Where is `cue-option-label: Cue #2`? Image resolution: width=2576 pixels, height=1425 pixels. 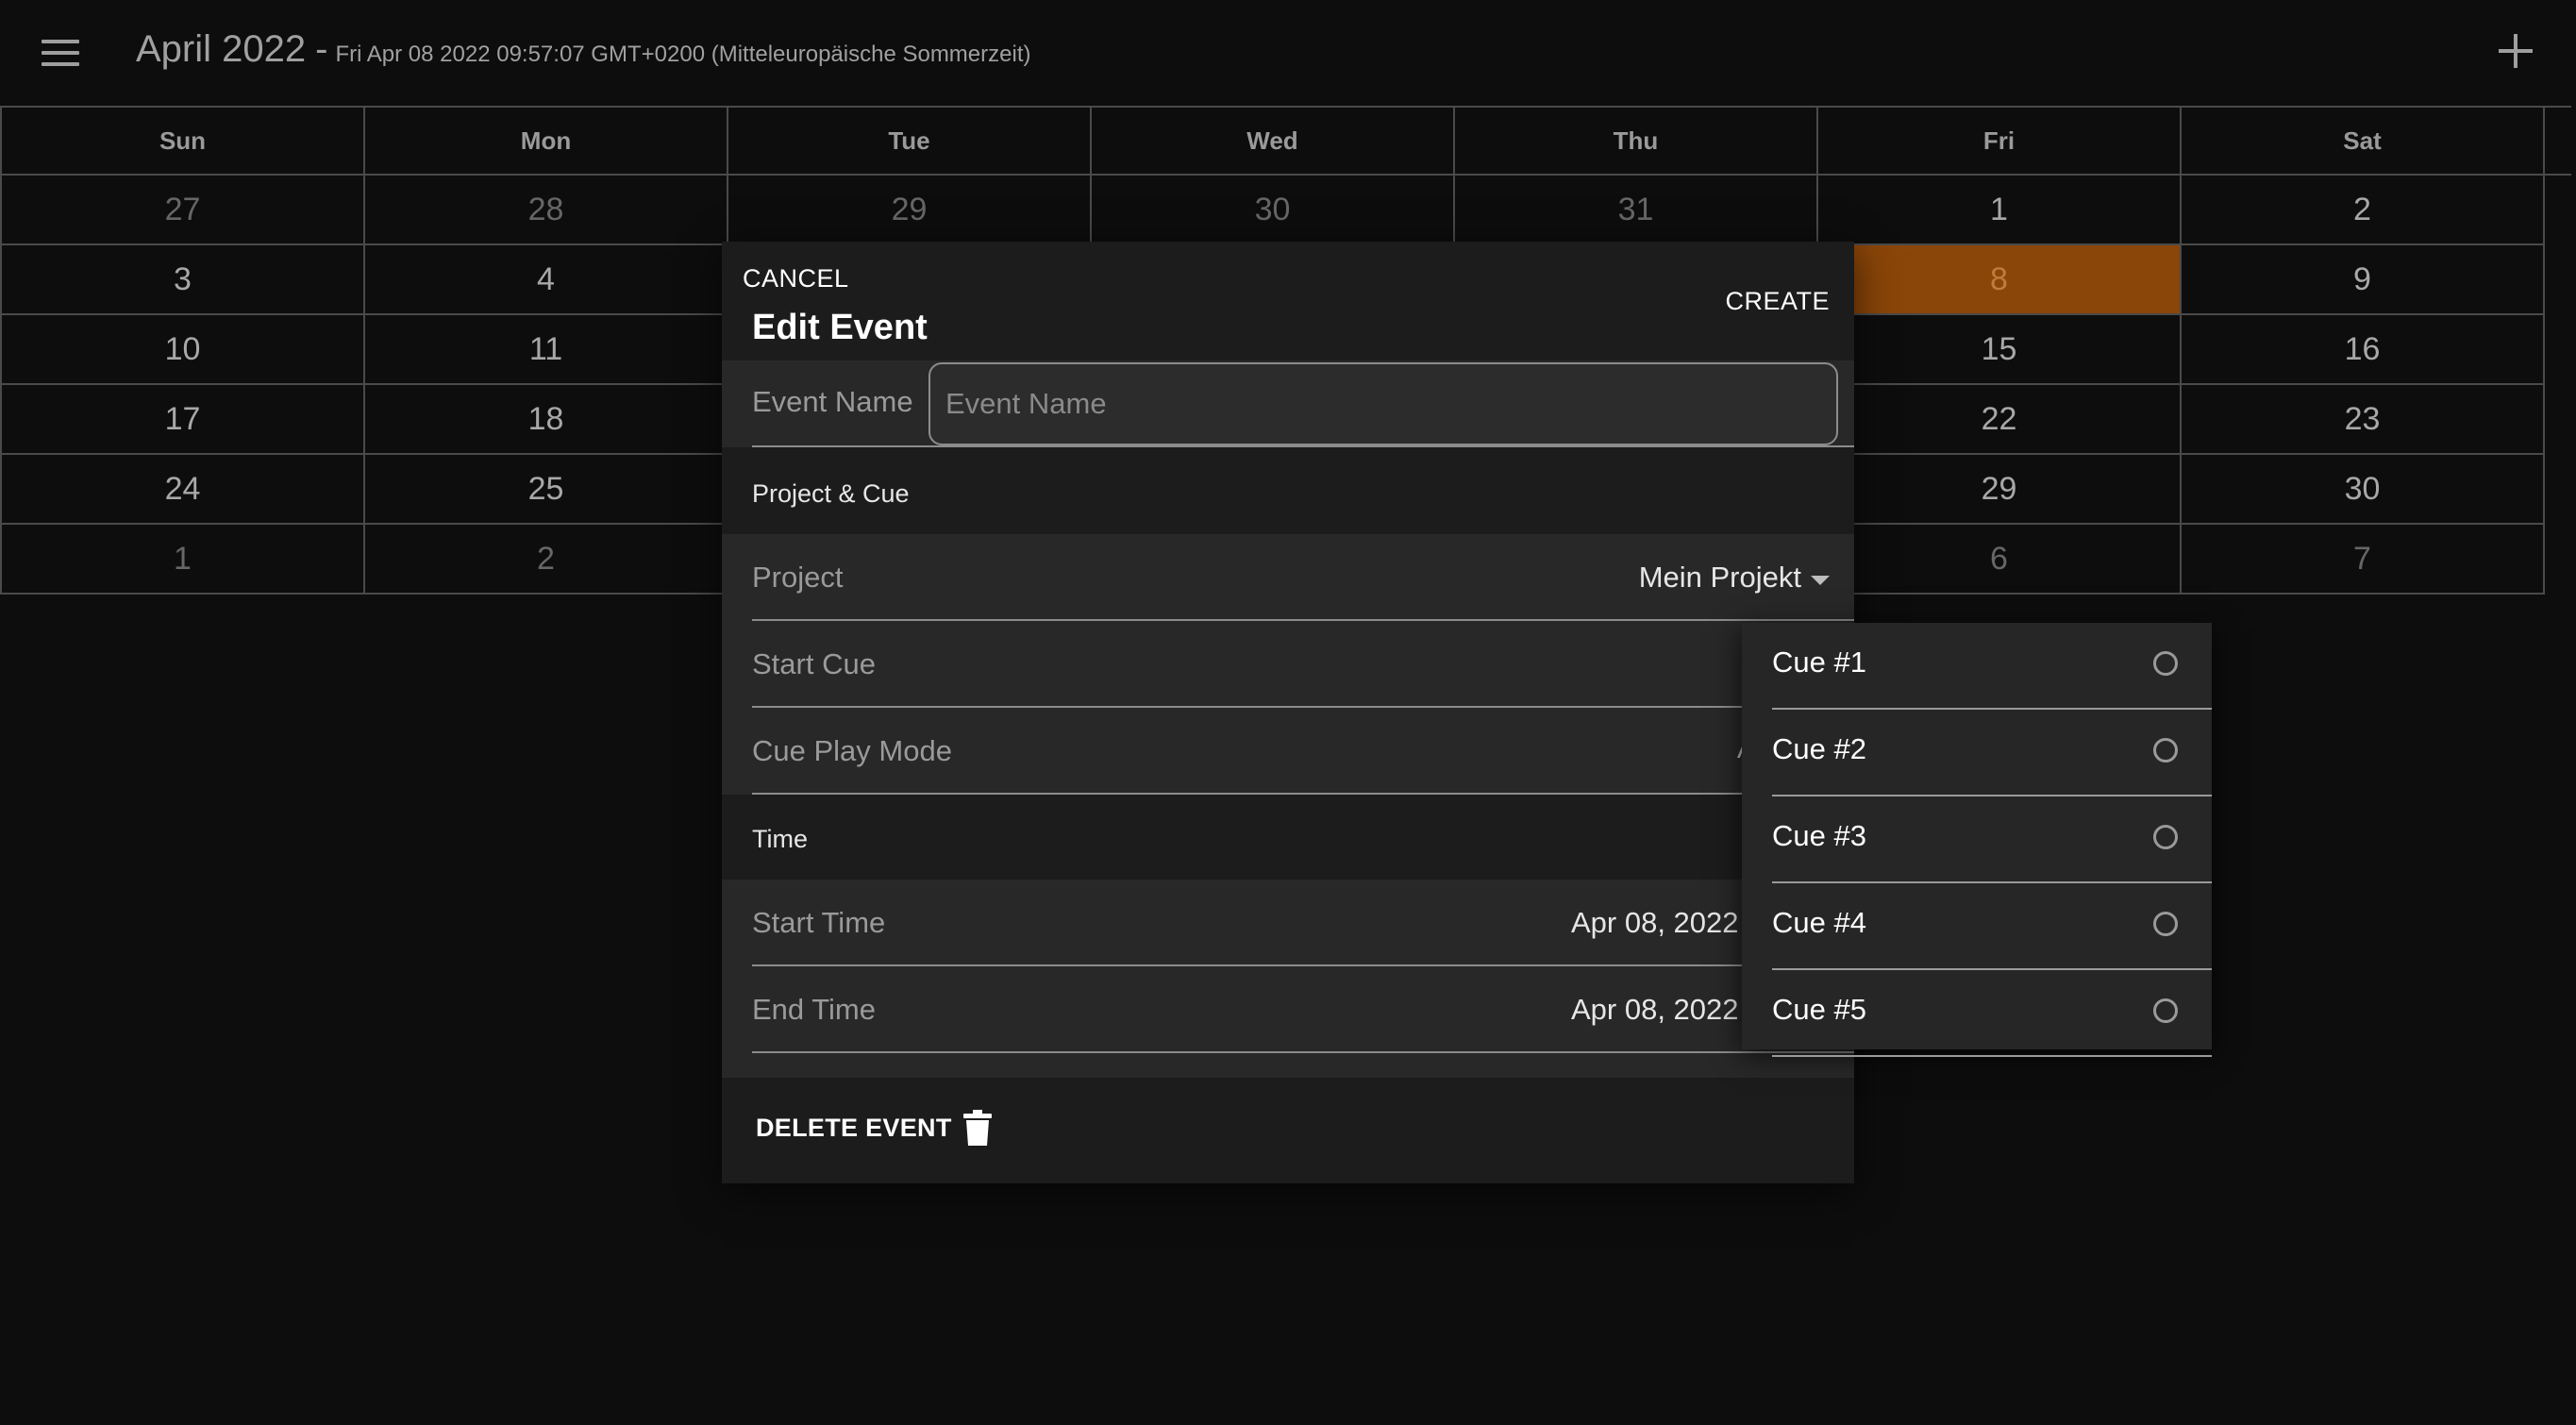
cue-option-label: Cue #2 is located at coordinates (1819, 748).